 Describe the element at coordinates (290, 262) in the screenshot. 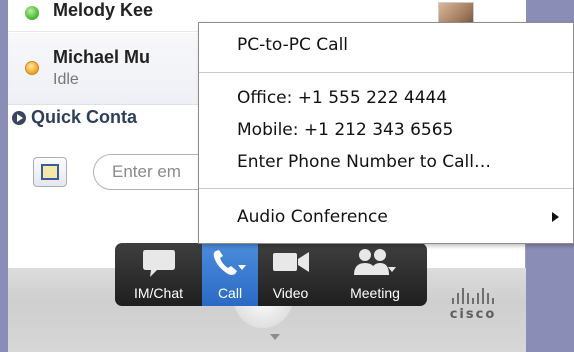

I see `video-camera-icon` at that location.